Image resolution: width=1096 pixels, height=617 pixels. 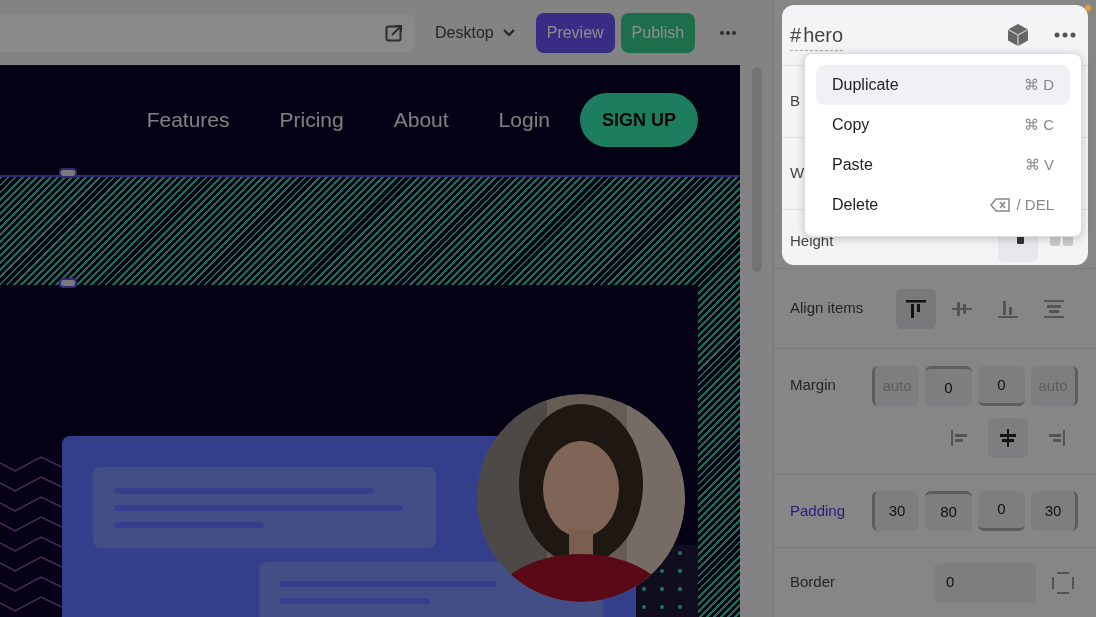 I want to click on element-id: #hero, so click(x=817, y=35).